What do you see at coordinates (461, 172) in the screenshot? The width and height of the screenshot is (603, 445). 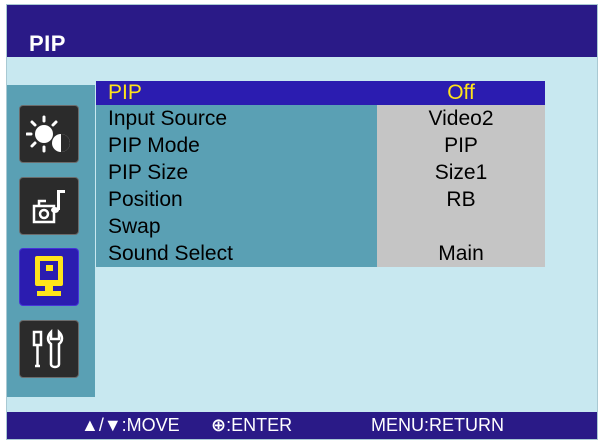 I see `menu-row-value: Size1` at bounding box center [461, 172].